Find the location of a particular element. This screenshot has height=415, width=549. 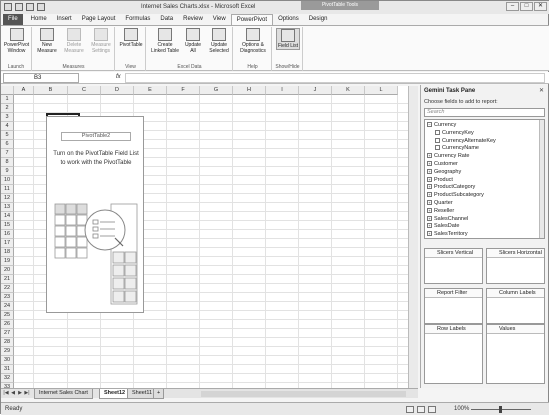

row-header: 28 is located at coordinates (7, 342).